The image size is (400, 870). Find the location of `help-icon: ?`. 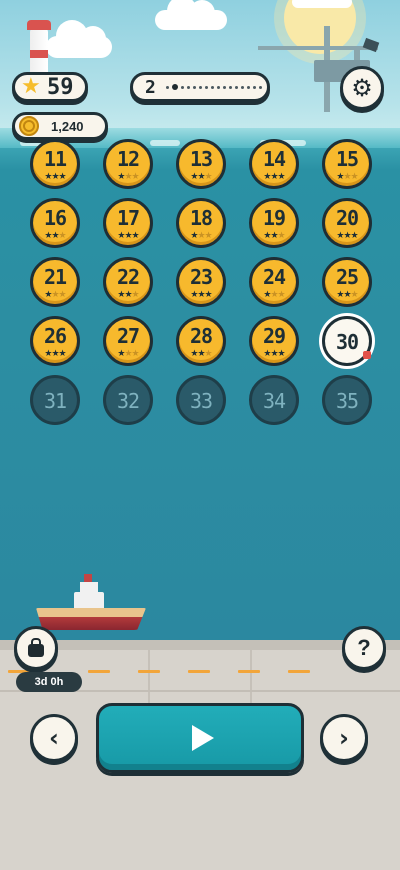

help-icon: ? is located at coordinates (364, 647).